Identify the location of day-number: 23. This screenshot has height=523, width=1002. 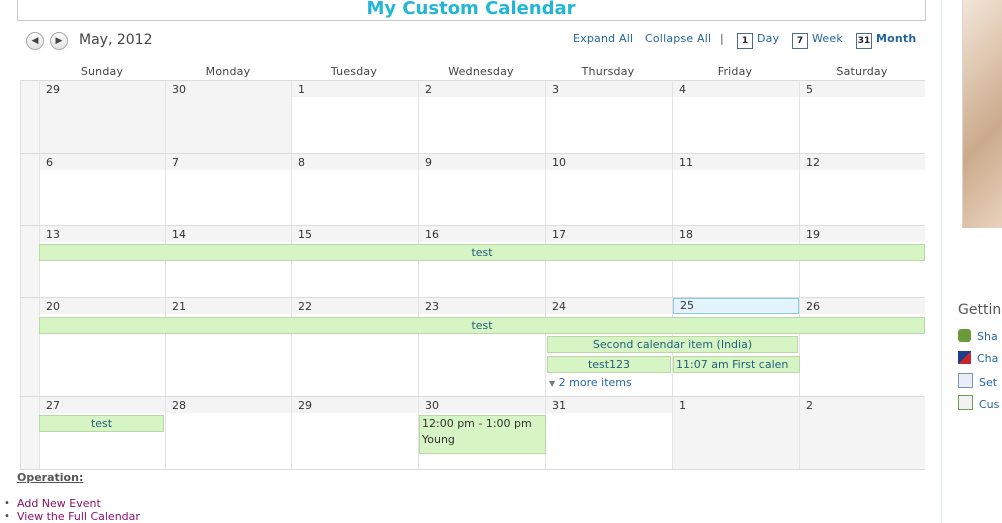
(482, 306).